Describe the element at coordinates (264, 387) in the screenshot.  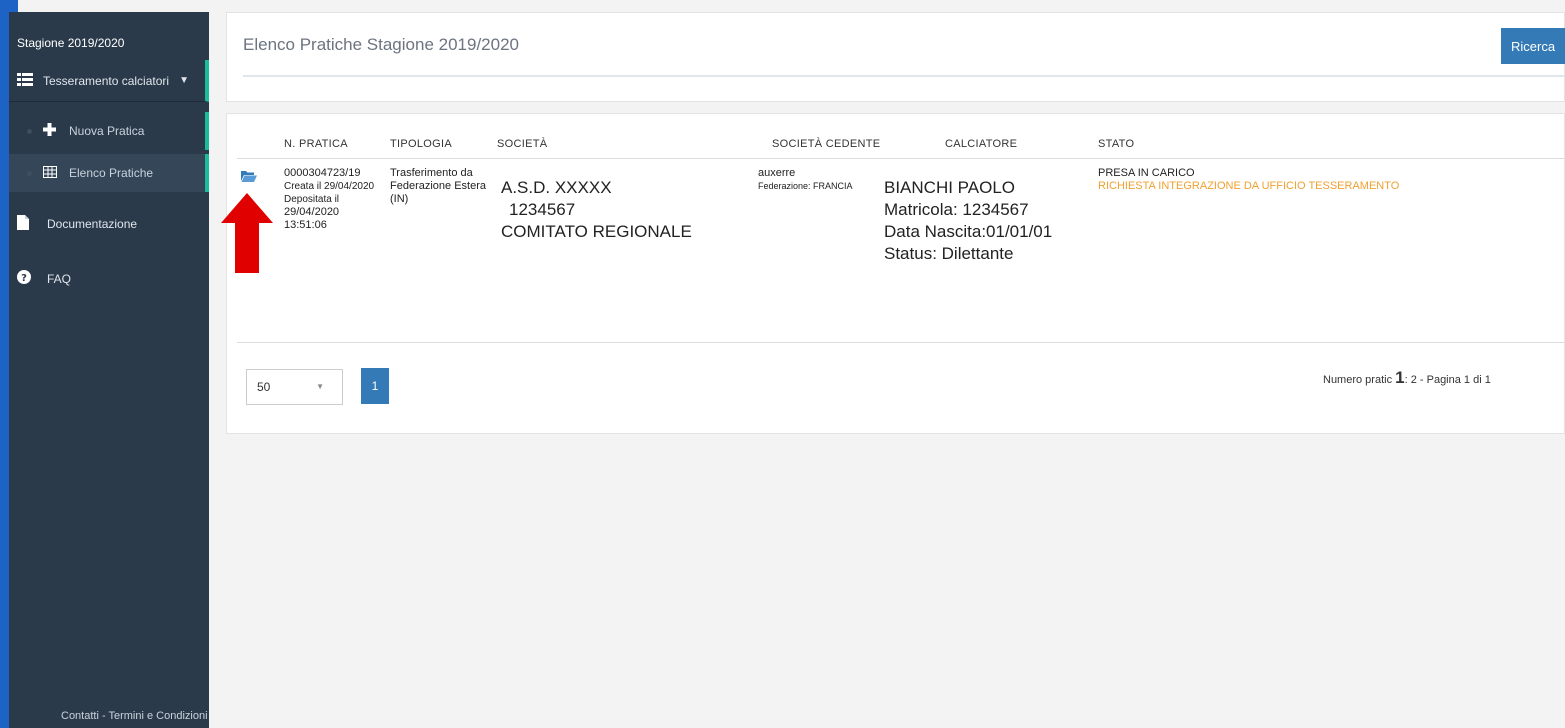
I see `page-size-value: 50` at that location.